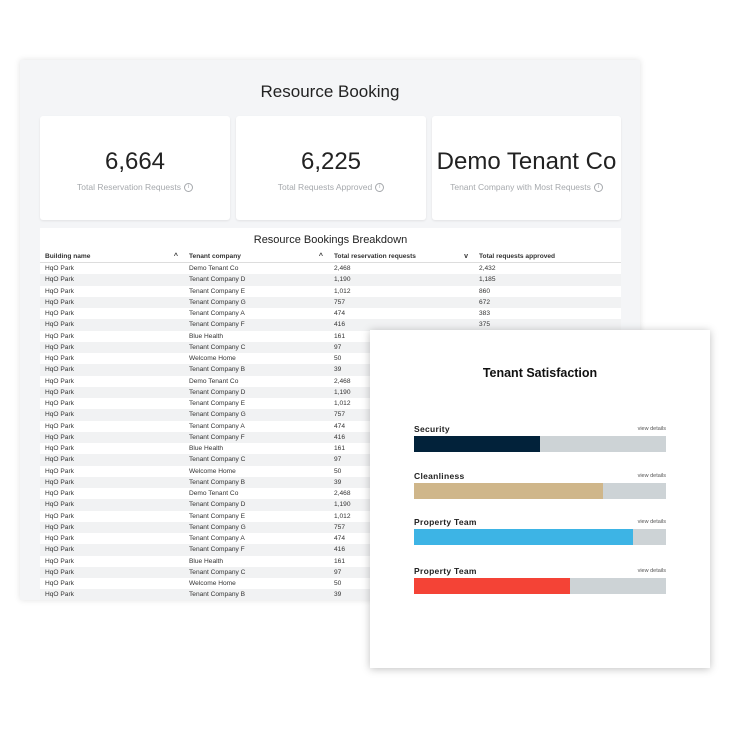 The height and width of the screenshot is (730, 730). What do you see at coordinates (401, 256) in the screenshot?
I see `column-header-reservations: Total reservation requests v` at bounding box center [401, 256].